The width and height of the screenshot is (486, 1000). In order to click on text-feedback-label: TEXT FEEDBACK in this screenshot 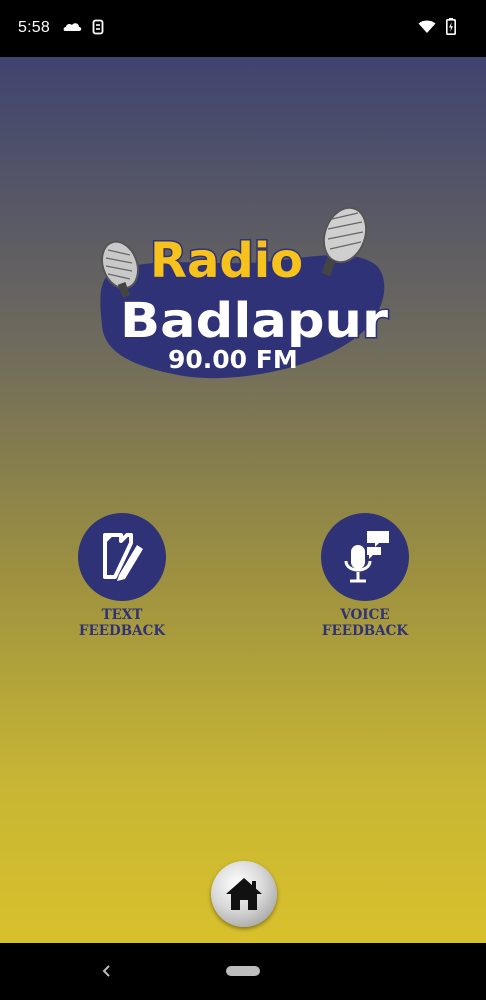, I will do `click(122, 623)`.